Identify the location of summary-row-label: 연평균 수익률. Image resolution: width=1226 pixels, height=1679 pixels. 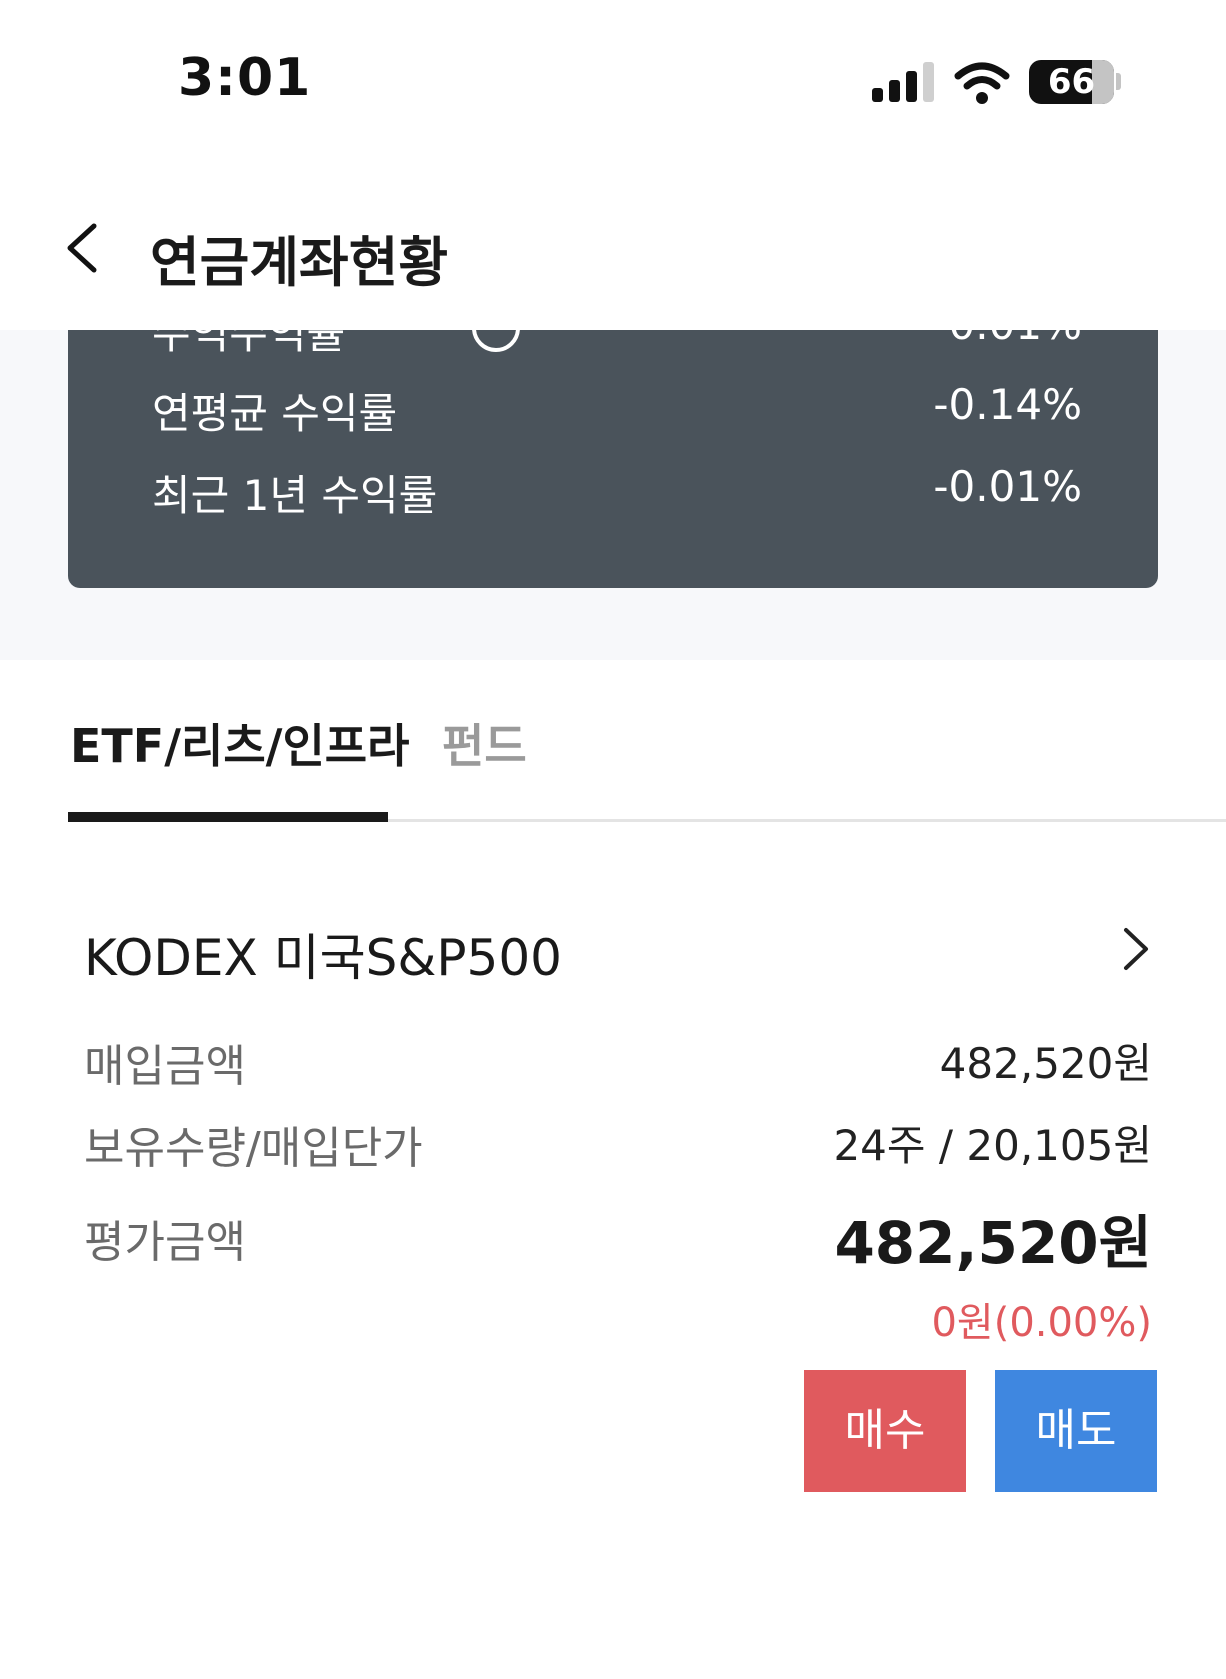
(275, 413).